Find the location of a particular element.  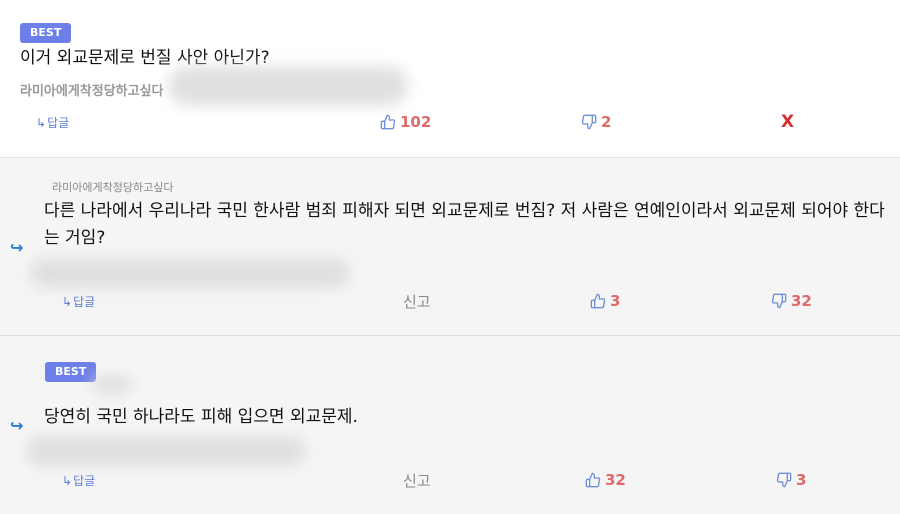

dislike-button: 3 is located at coordinates (791, 480).